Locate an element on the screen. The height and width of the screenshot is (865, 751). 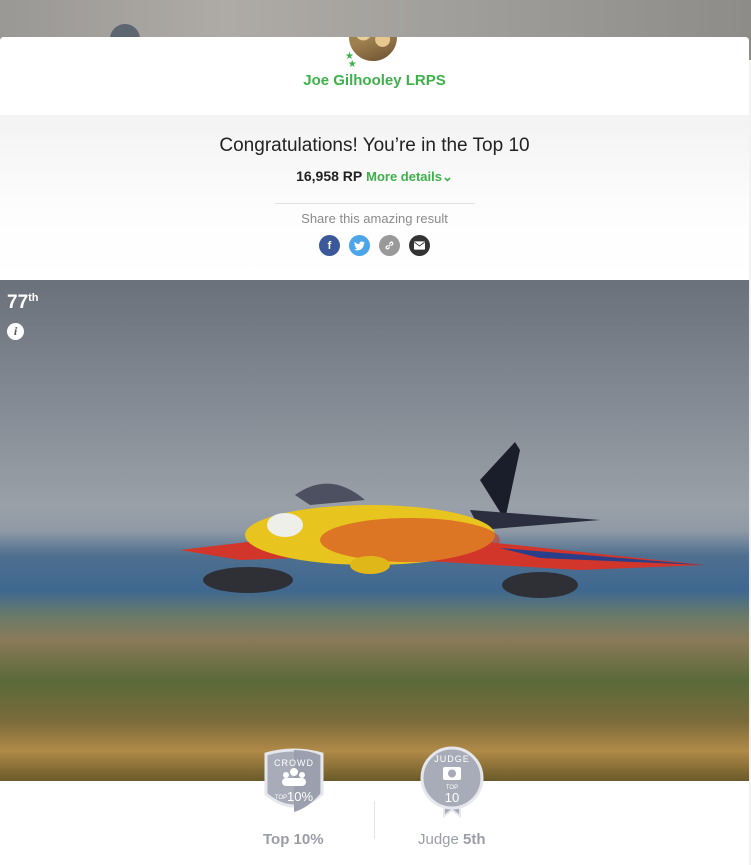
judge-badge-value: 10 is located at coordinates (452, 797).